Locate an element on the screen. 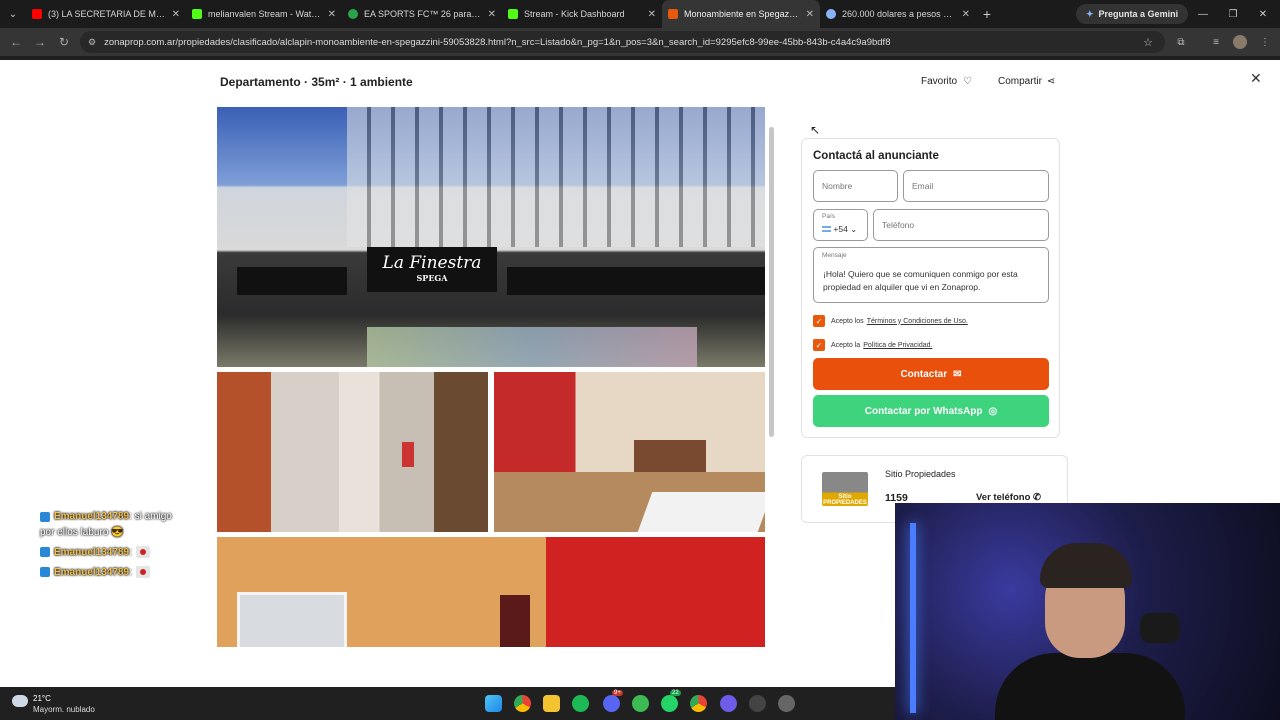 Image resolution: width=1280 pixels, height=720 pixels. gemini-button: ✦ Pregunta a Gemini is located at coordinates (1132, 14).